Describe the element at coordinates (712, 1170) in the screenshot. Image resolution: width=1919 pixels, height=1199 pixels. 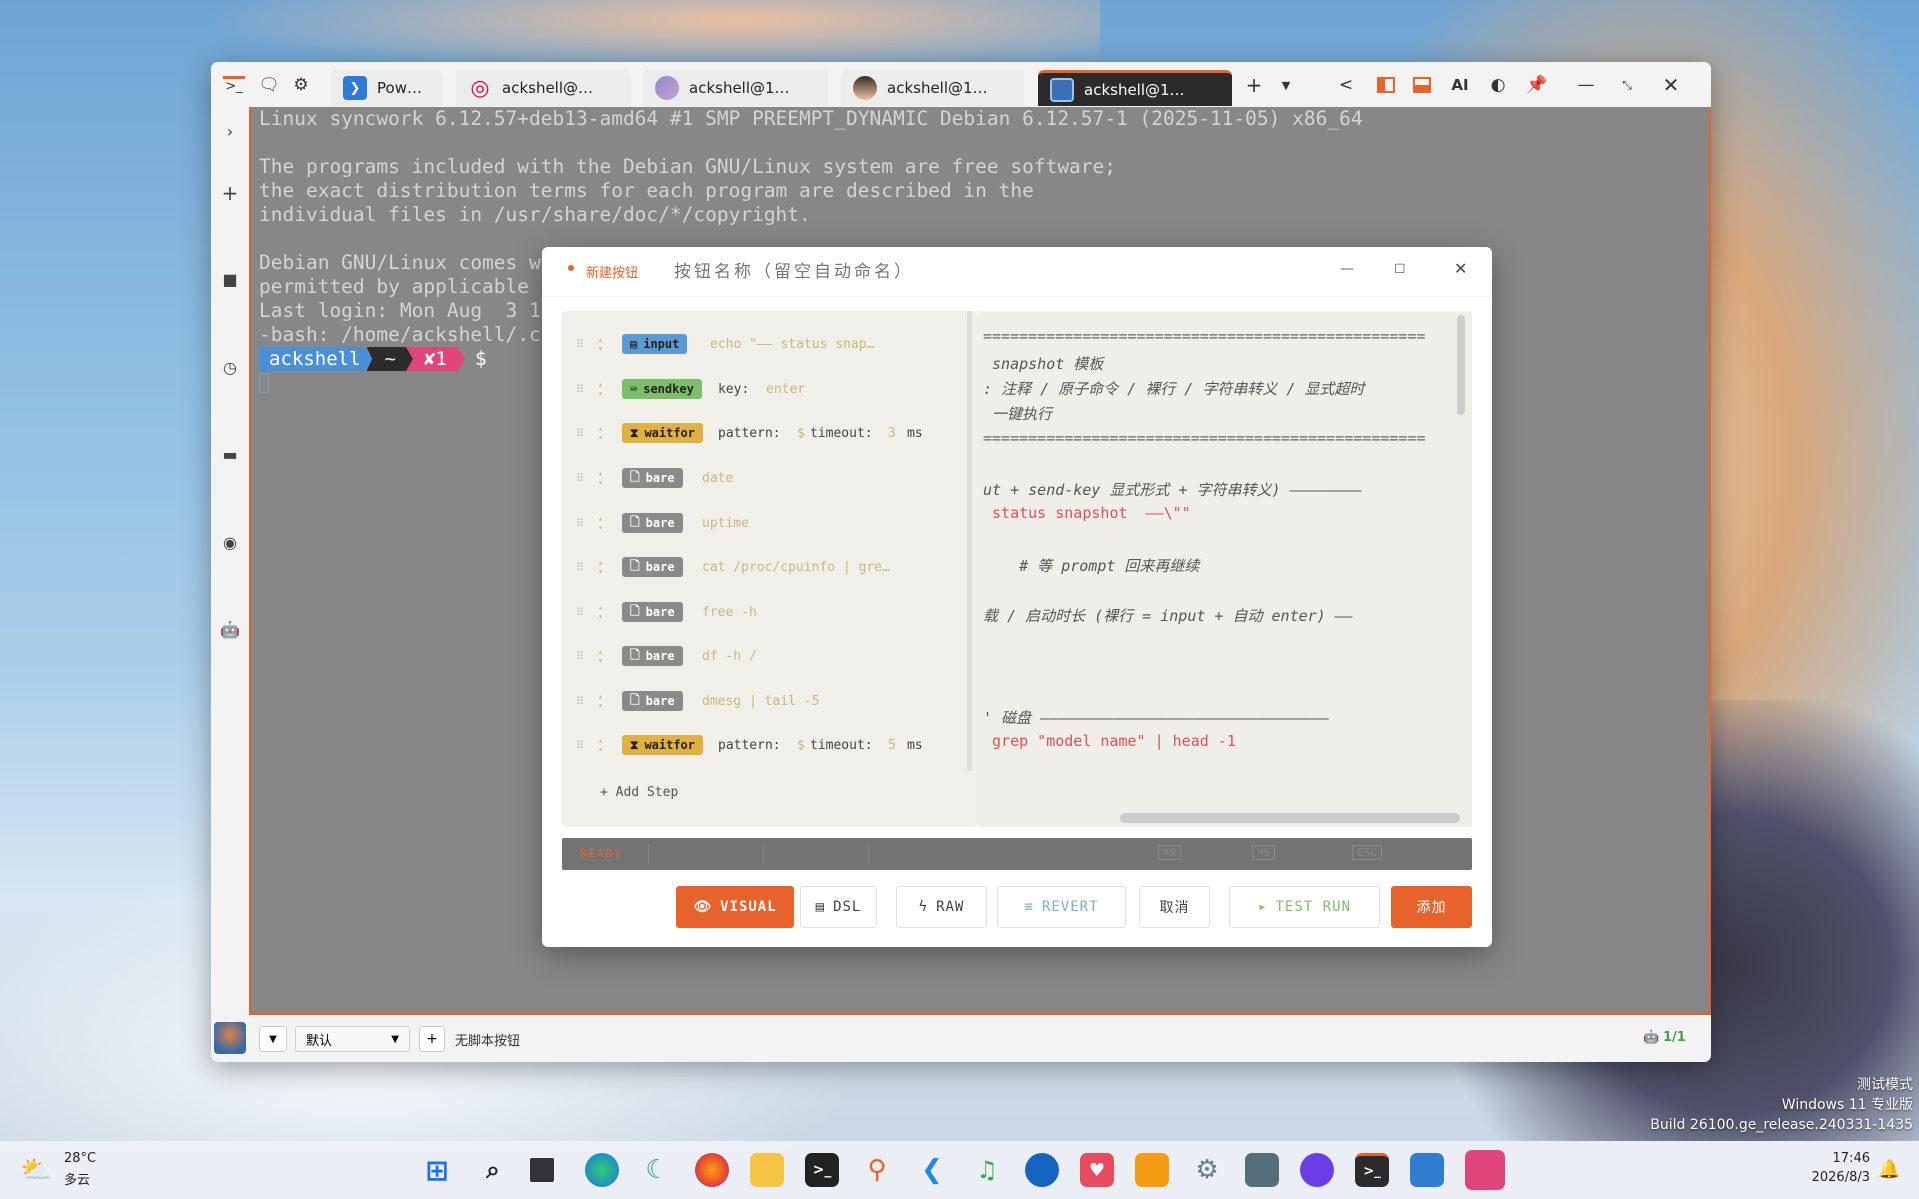
I see `firefox-icon` at that location.